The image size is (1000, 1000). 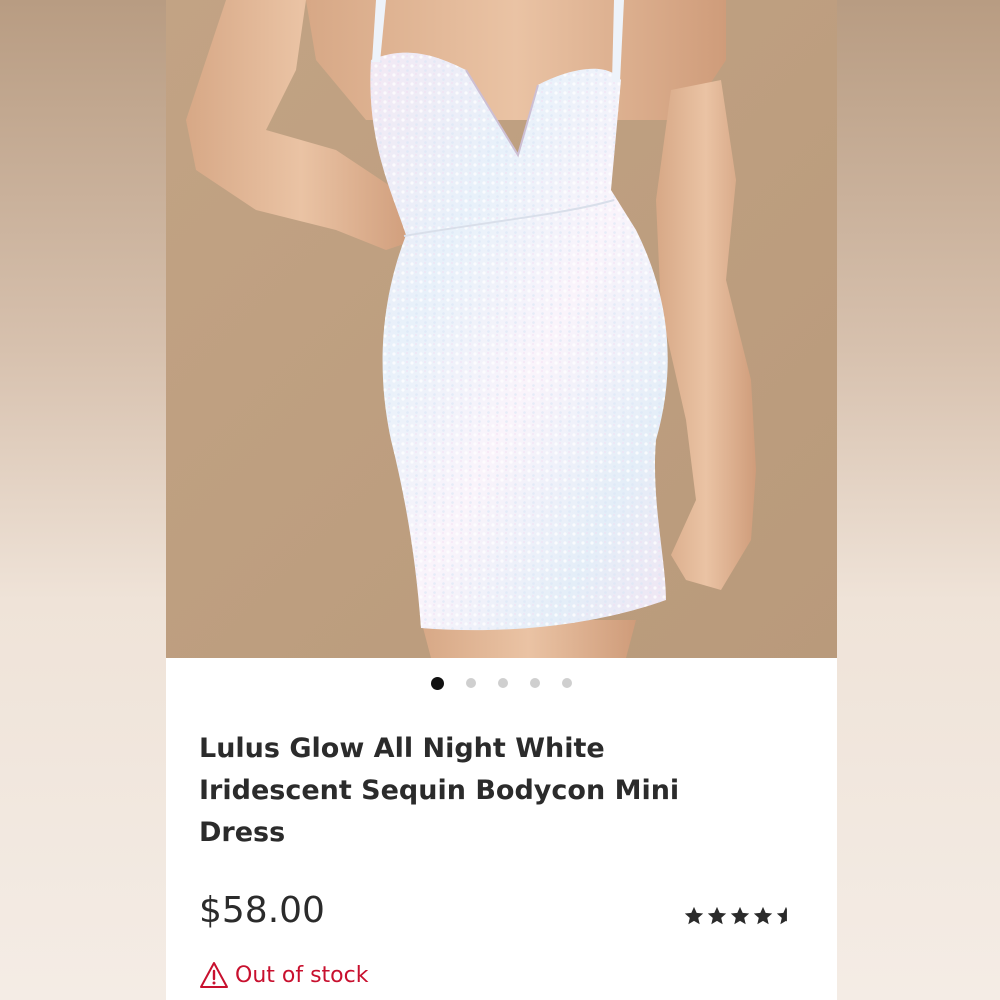 What do you see at coordinates (262, 910) in the screenshot?
I see `product-price: $58.00` at bounding box center [262, 910].